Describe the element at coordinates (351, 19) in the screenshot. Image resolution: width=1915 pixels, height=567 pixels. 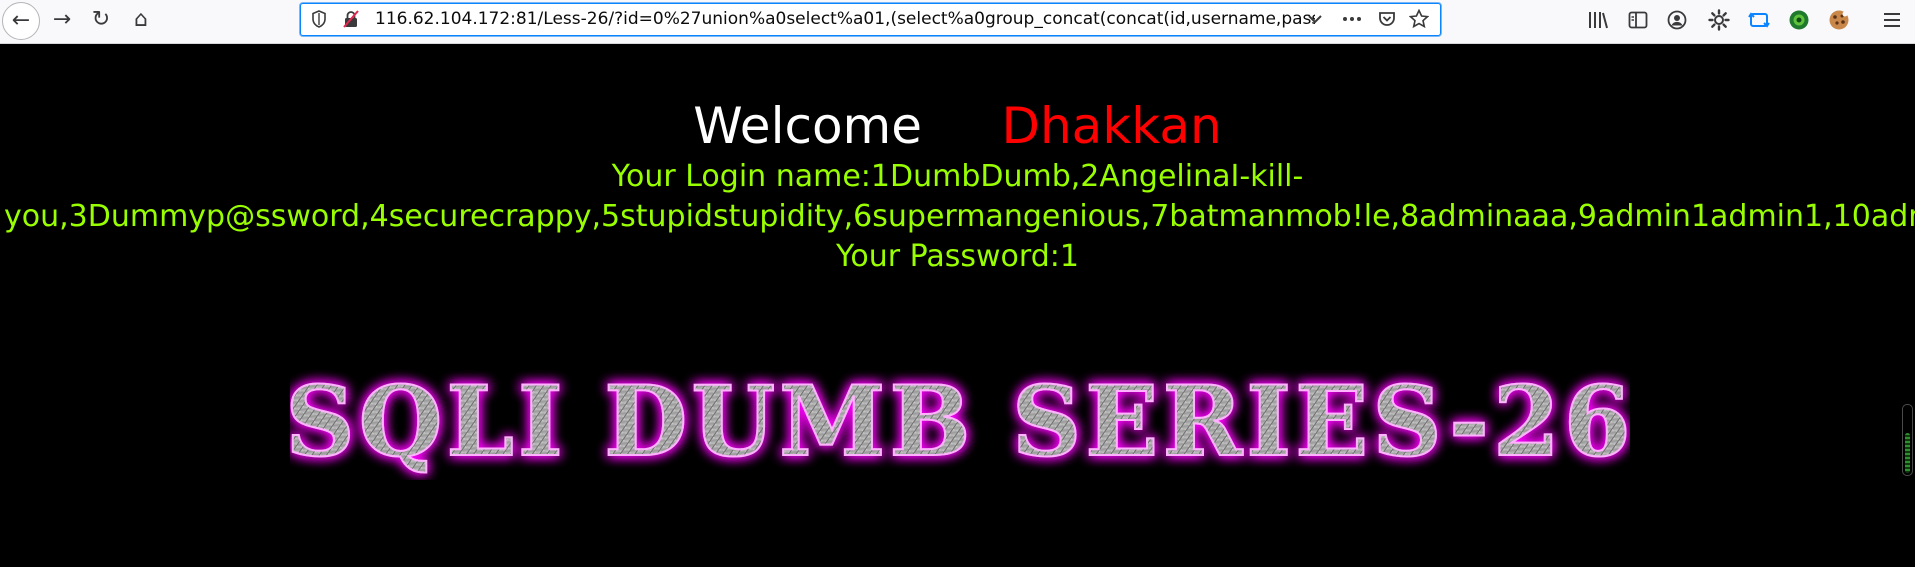
I see `insecure-lock-icon` at that location.